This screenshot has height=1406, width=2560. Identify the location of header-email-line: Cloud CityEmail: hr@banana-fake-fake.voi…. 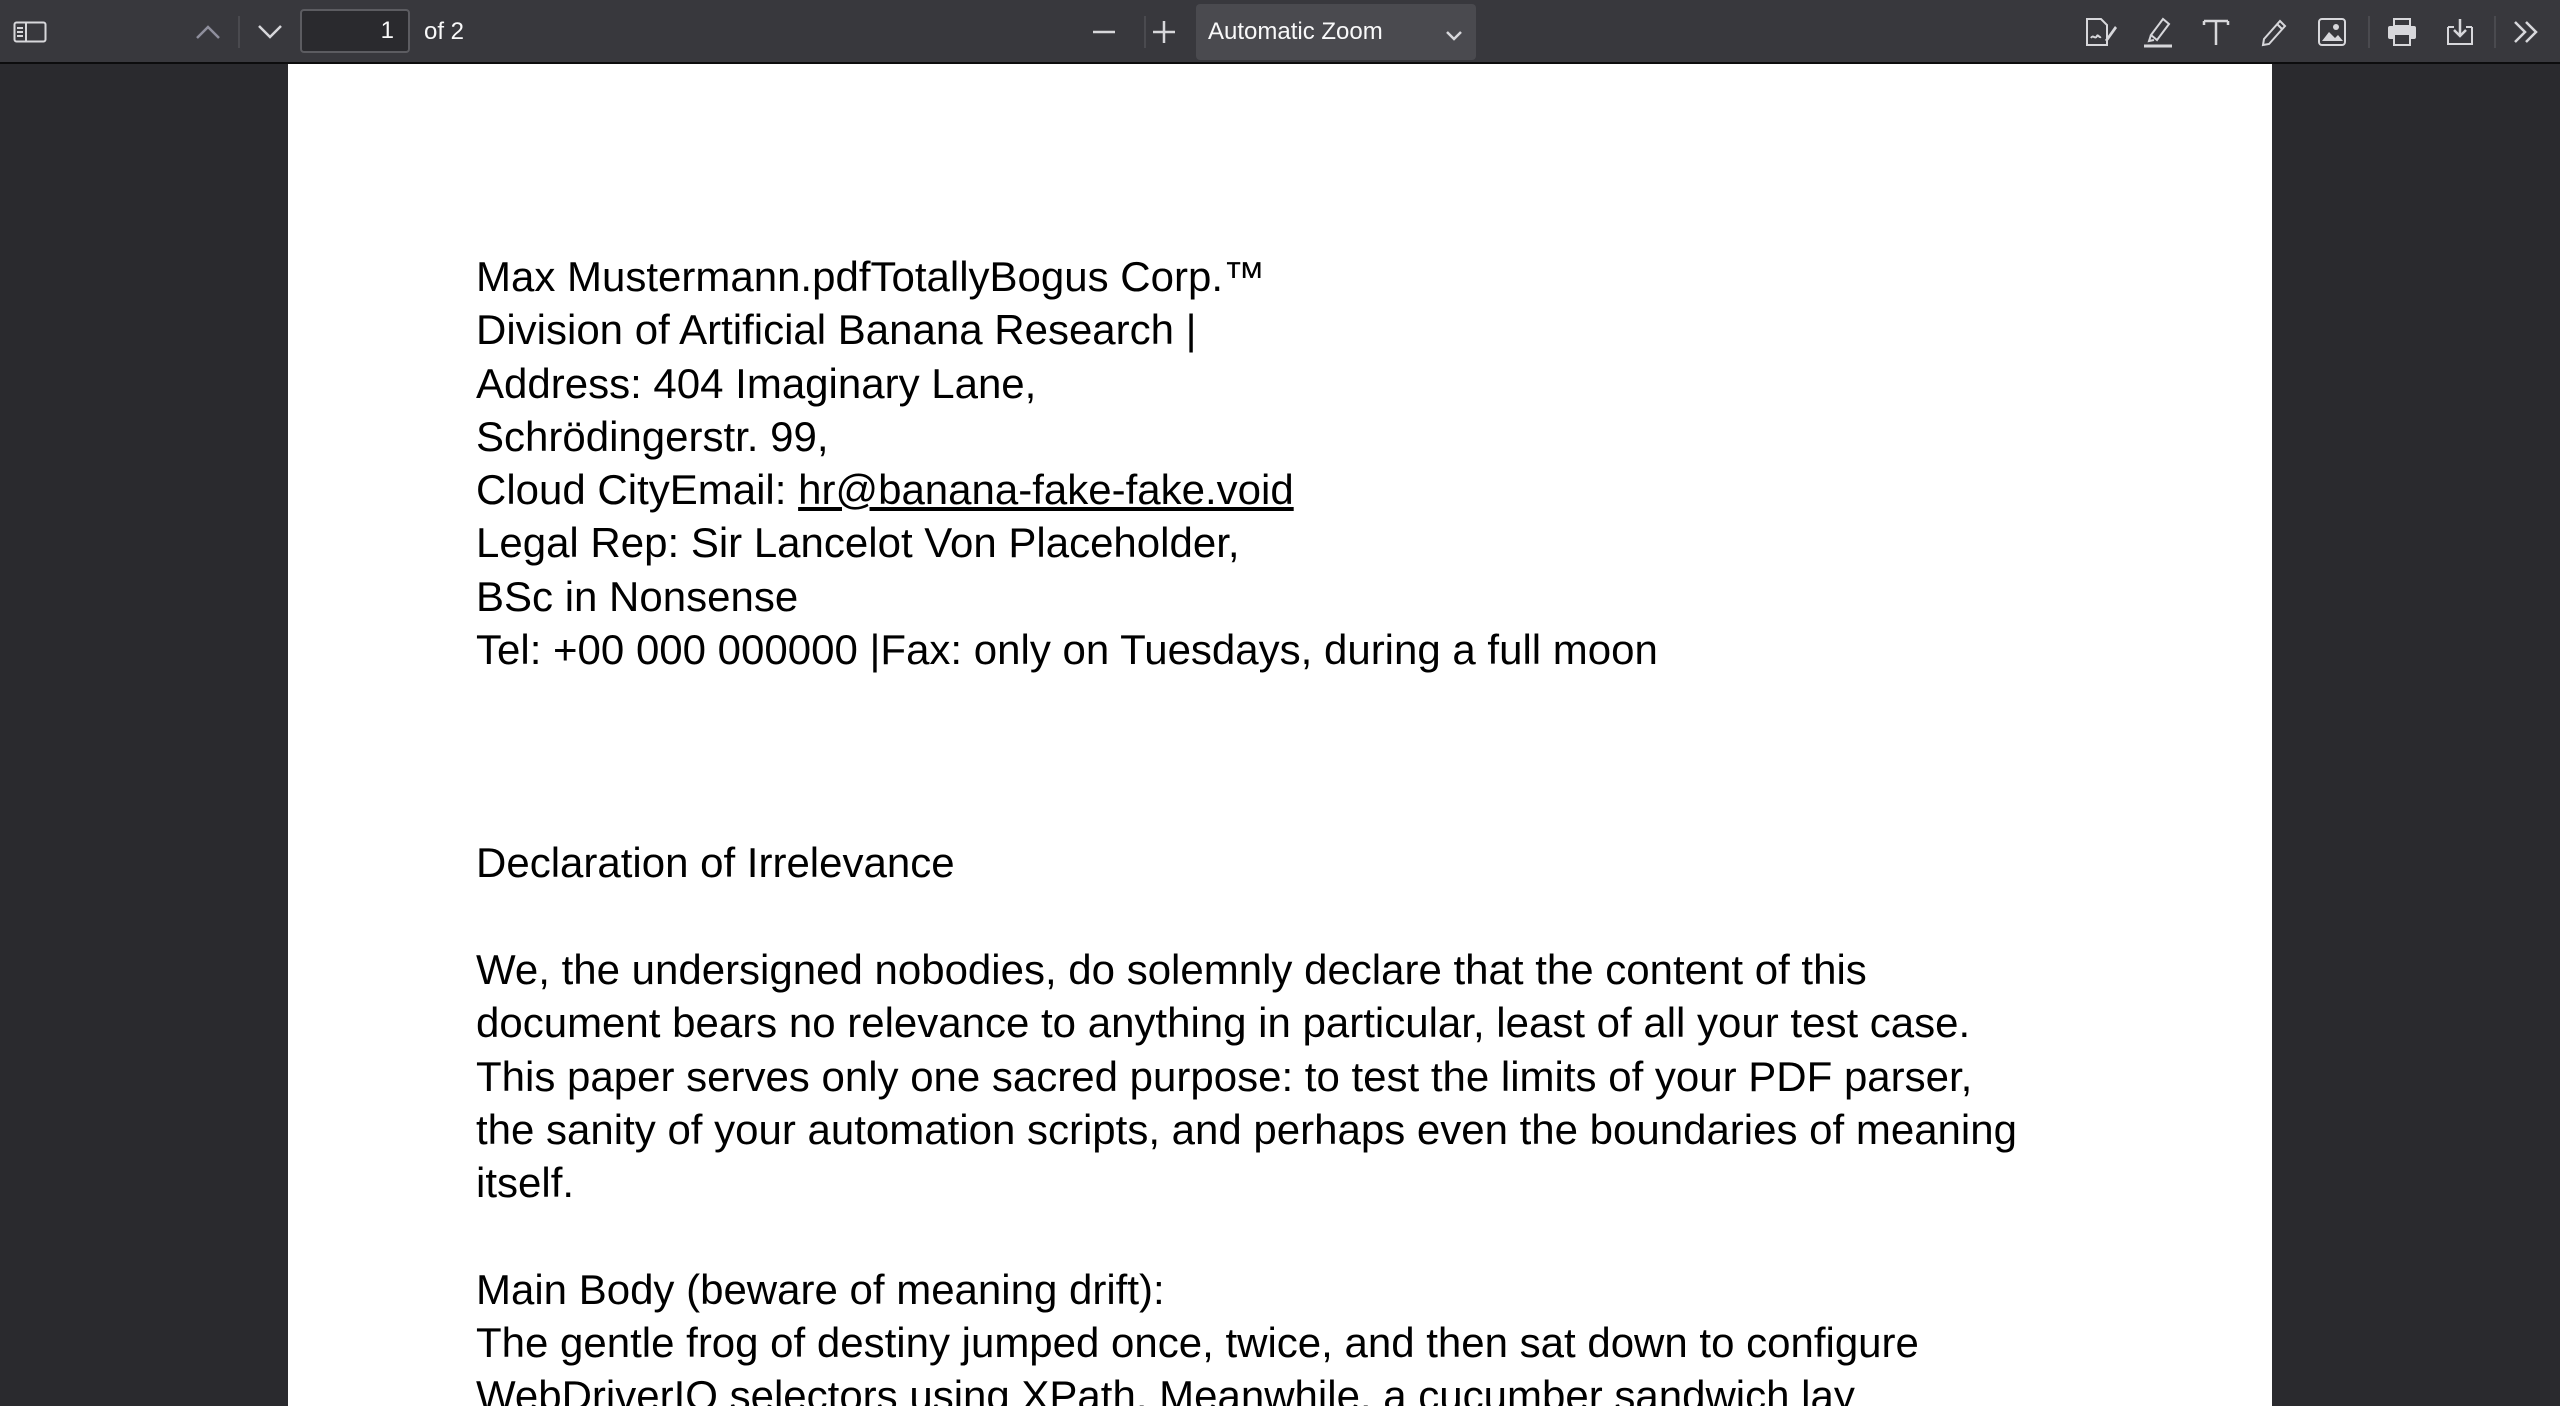
(1326, 489).